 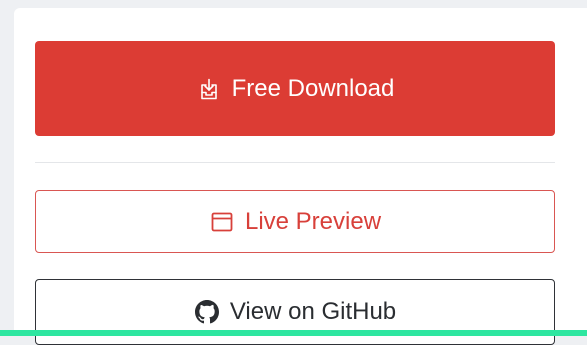 What do you see at coordinates (313, 311) in the screenshot?
I see `view-on-github-label: View on GitHub` at bounding box center [313, 311].